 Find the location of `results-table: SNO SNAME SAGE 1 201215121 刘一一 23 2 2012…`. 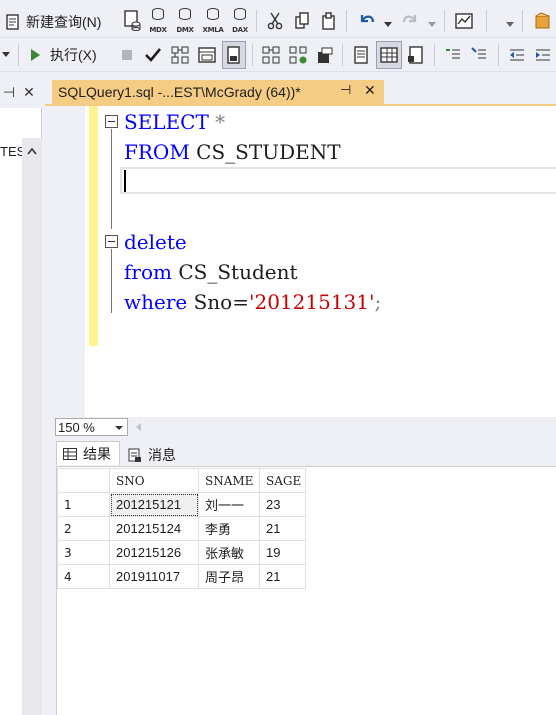

results-table: SNO SNAME SAGE 1 201215121 刘一一 23 2 2012… is located at coordinates (181, 528).